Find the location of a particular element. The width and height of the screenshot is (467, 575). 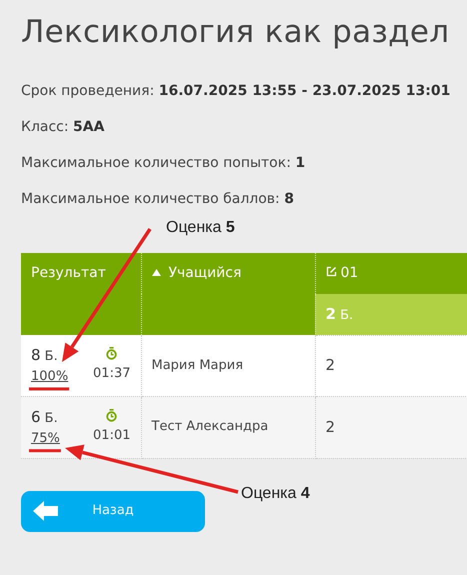

sort-up-icon is located at coordinates (156, 272).